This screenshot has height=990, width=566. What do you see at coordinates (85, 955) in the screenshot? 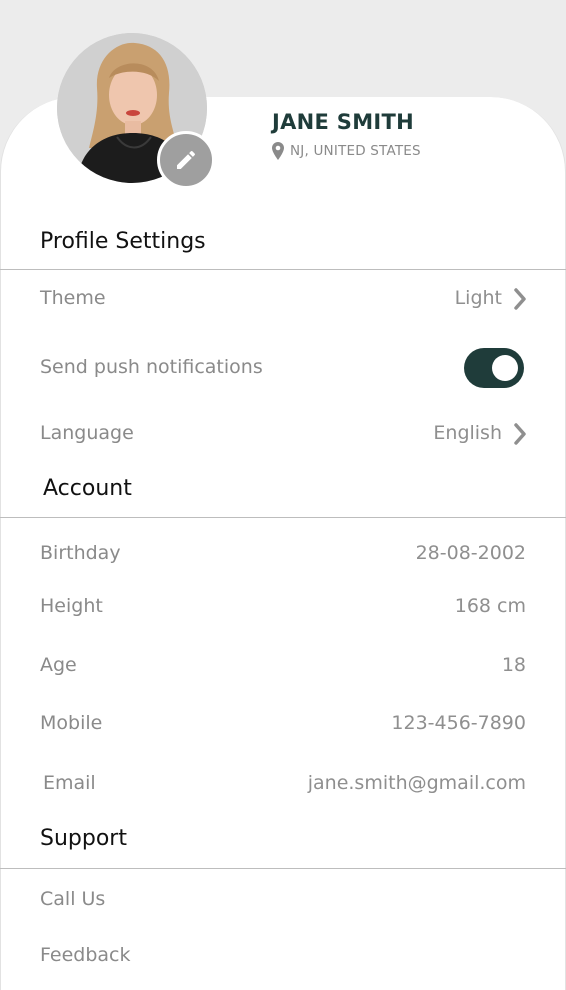
I see `feedback-item: Feedback` at bounding box center [85, 955].